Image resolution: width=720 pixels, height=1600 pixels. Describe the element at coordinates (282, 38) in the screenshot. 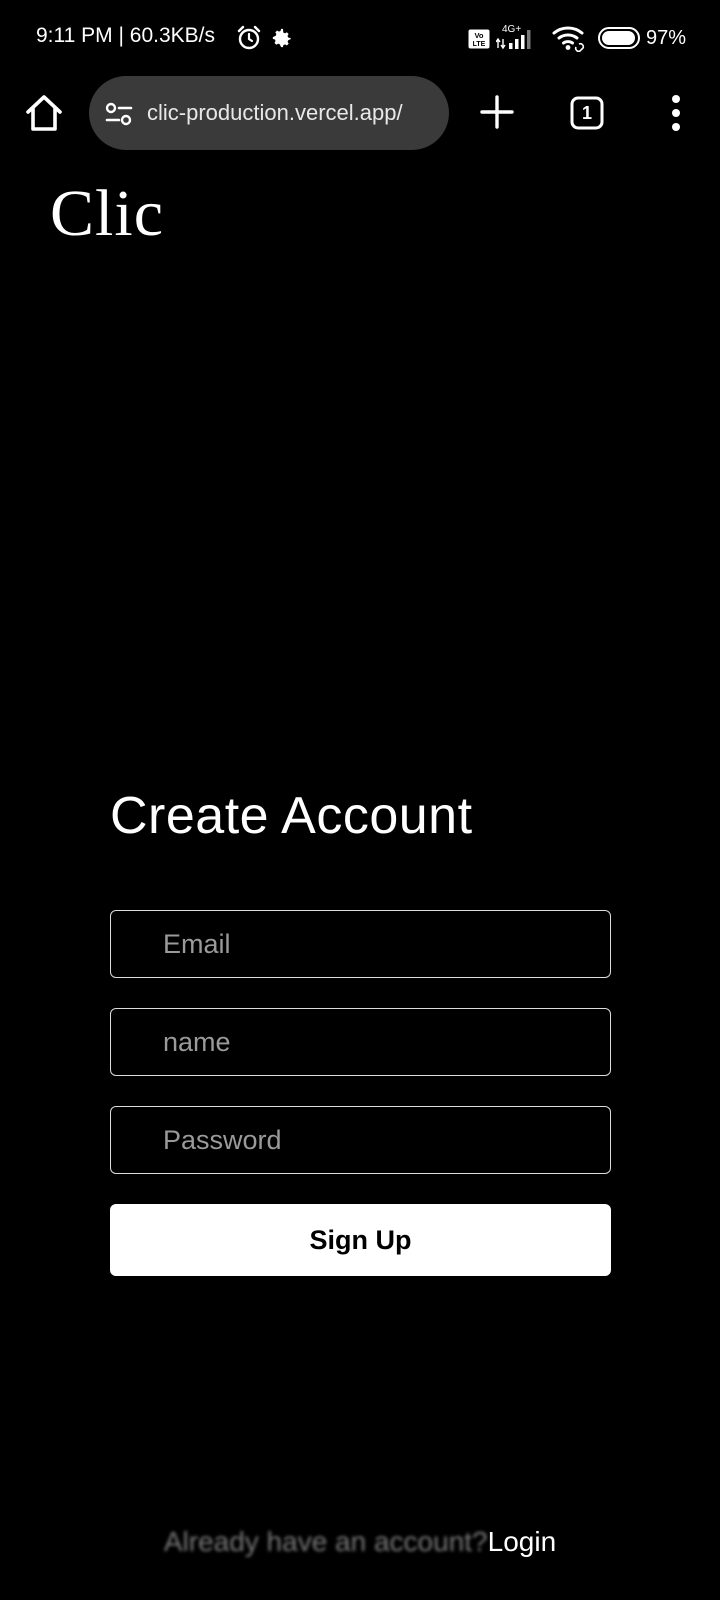

I see `gear-icon` at that location.